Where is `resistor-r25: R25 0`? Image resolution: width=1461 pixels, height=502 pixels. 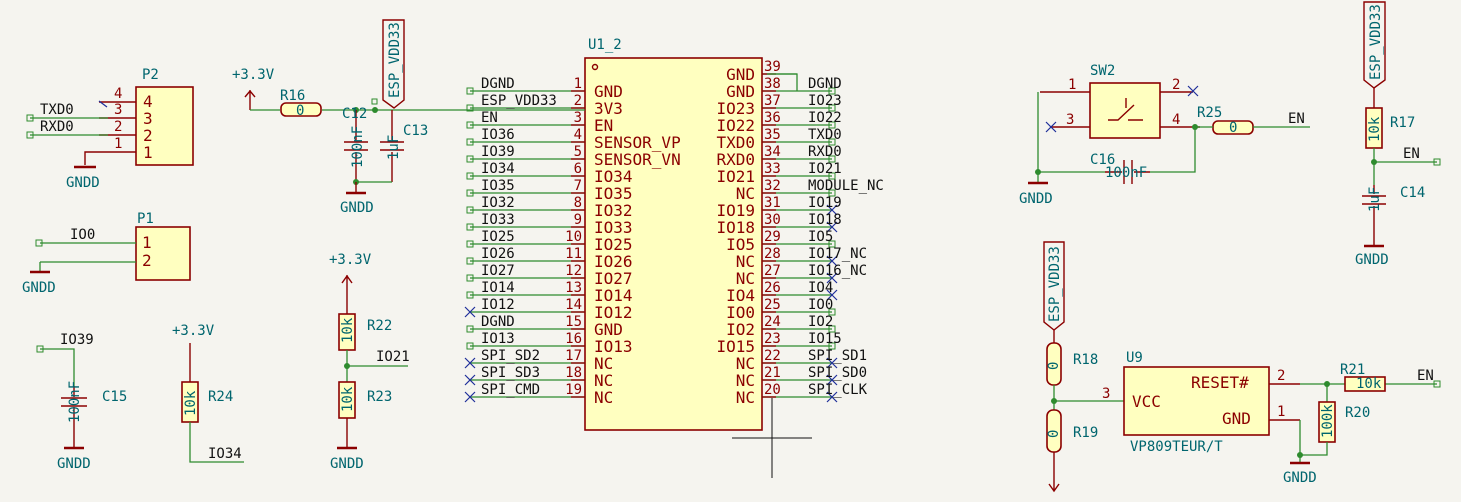 resistor-r25: R25 0 is located at coordinates (1225, 120).